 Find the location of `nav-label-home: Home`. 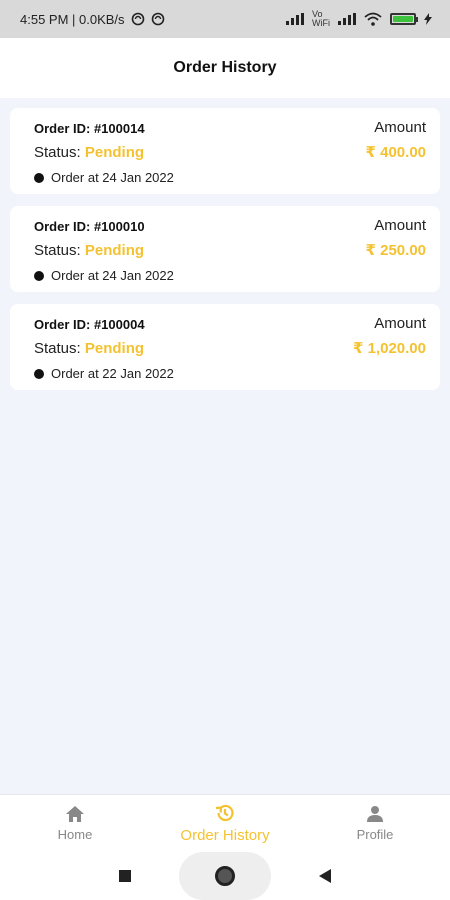

nav-label-home: Home is located at coordinates (75, 834).